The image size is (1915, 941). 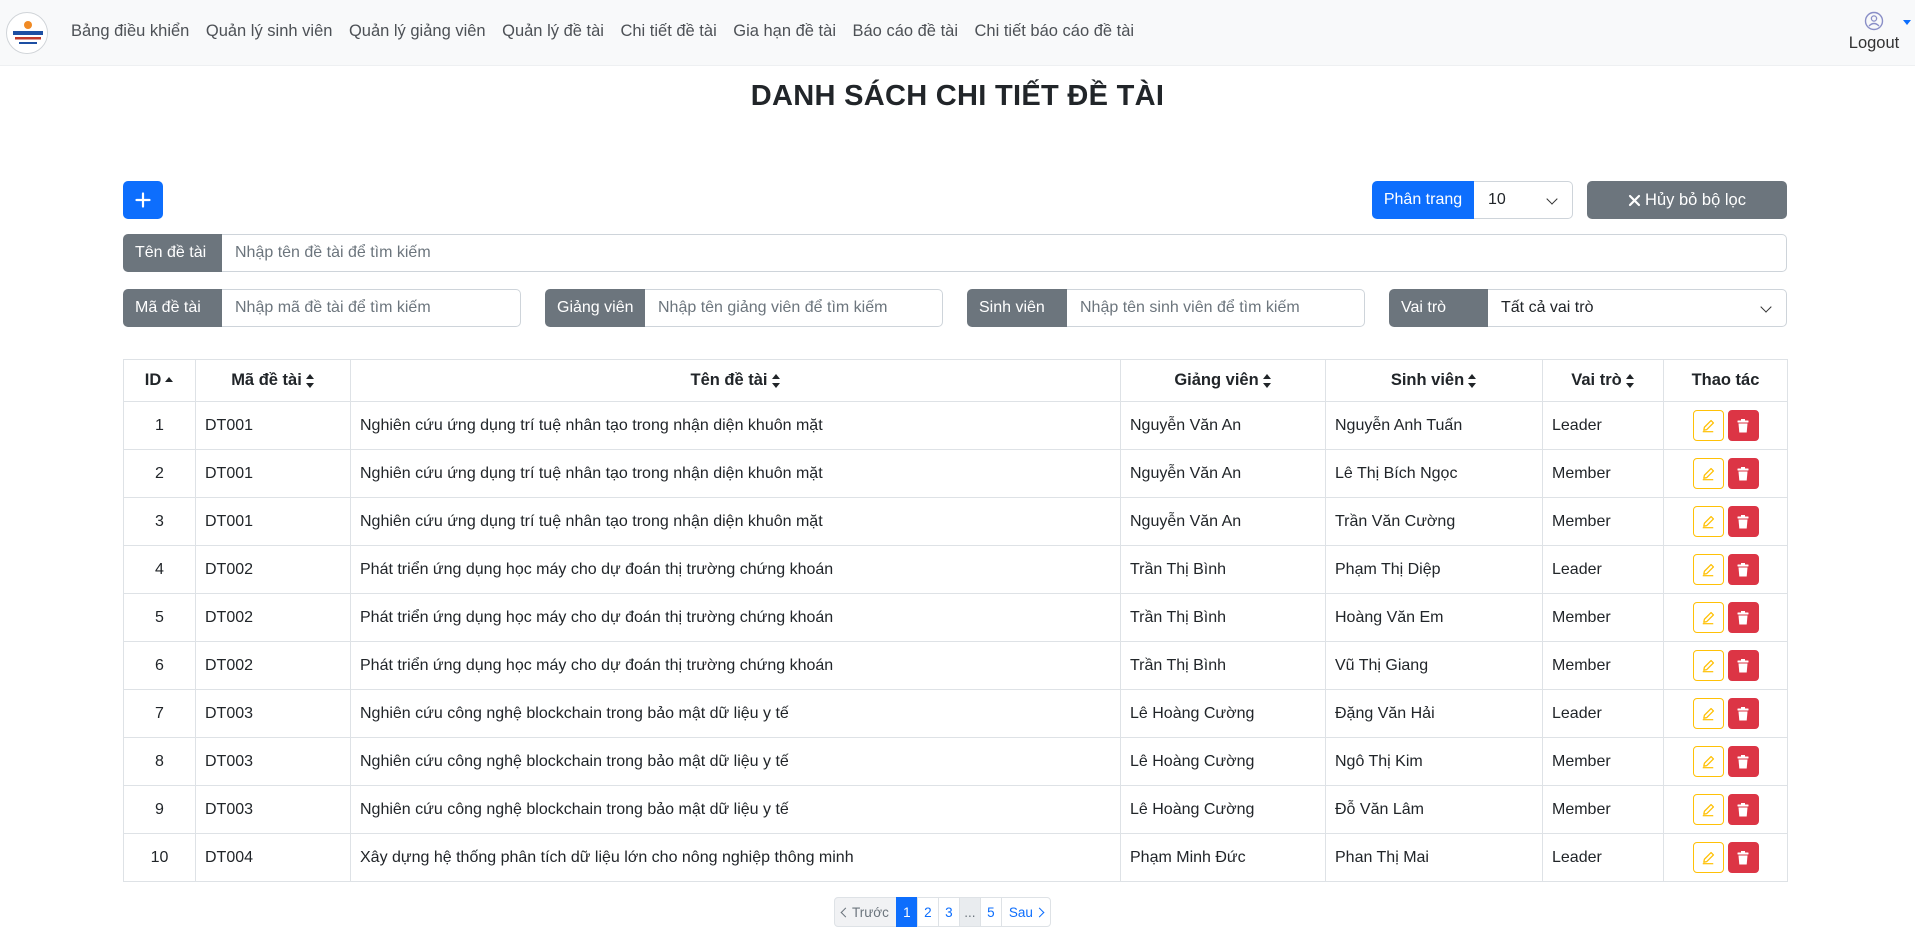 I want to click on nav-link-2: Quản lý sinh viên, so click(x=269, y=31).